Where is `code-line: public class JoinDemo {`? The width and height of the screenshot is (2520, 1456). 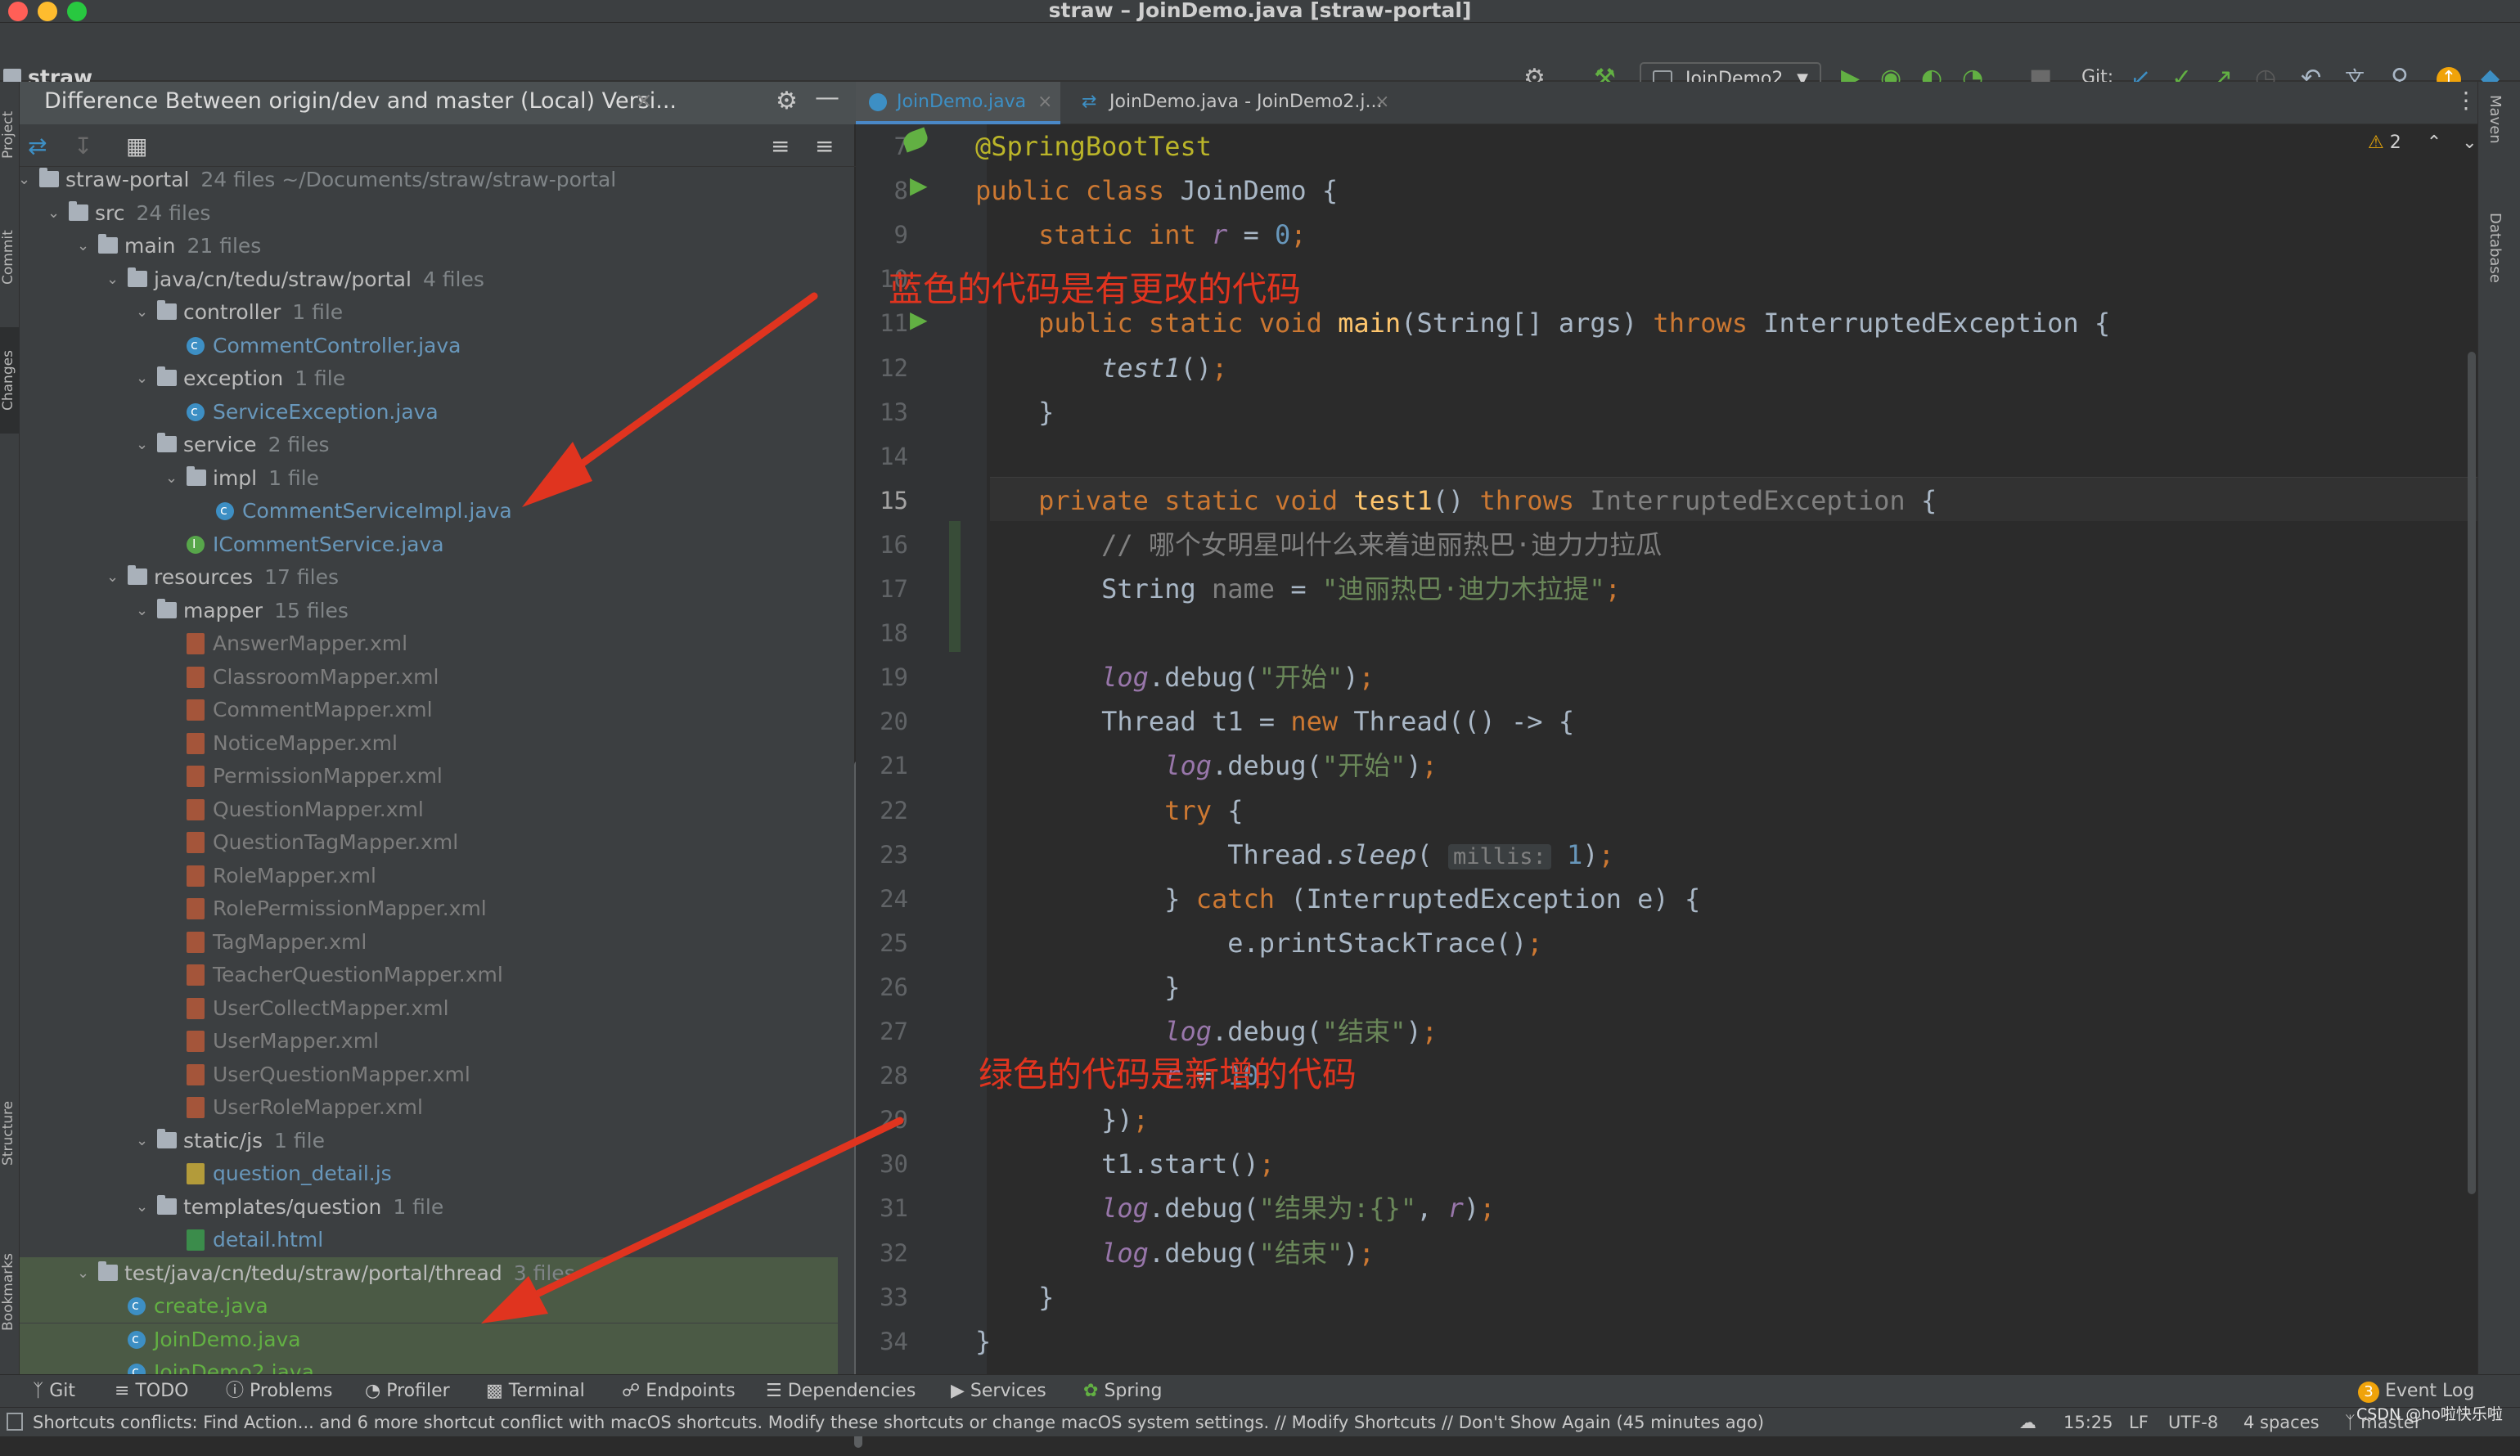 code-line: public class JoinDemo { is located at coordinates (1157, 191).